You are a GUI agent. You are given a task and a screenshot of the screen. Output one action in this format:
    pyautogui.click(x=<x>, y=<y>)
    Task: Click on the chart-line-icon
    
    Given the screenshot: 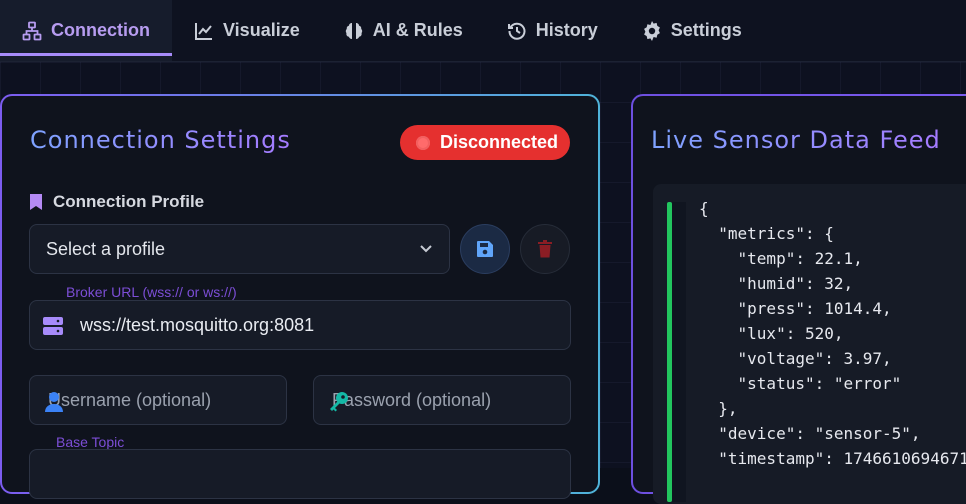 What is the action you would take?
    pyautogui.click(x=203, y=31)
    